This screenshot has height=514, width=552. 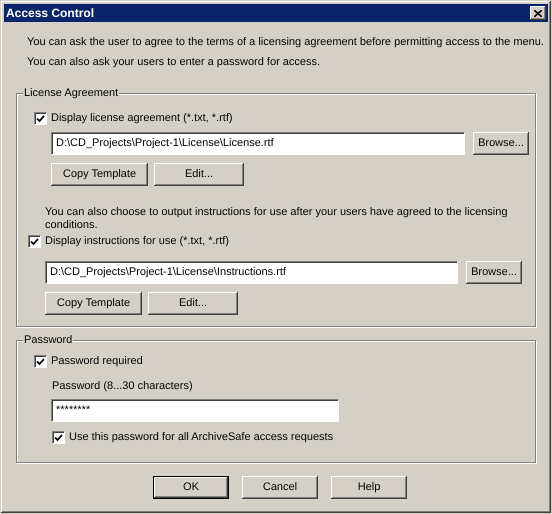 I want to click on checkbox-label: Use this password for all ArchiveSafe access requests, so click(x=201, y=437).